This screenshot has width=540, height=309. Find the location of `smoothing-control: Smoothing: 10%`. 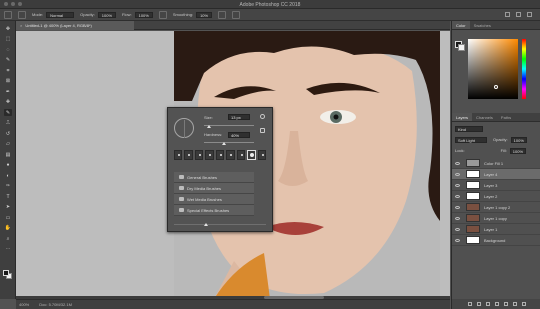

smoothing-control: Smoothing: 10% is located at coordinates (193, 14).